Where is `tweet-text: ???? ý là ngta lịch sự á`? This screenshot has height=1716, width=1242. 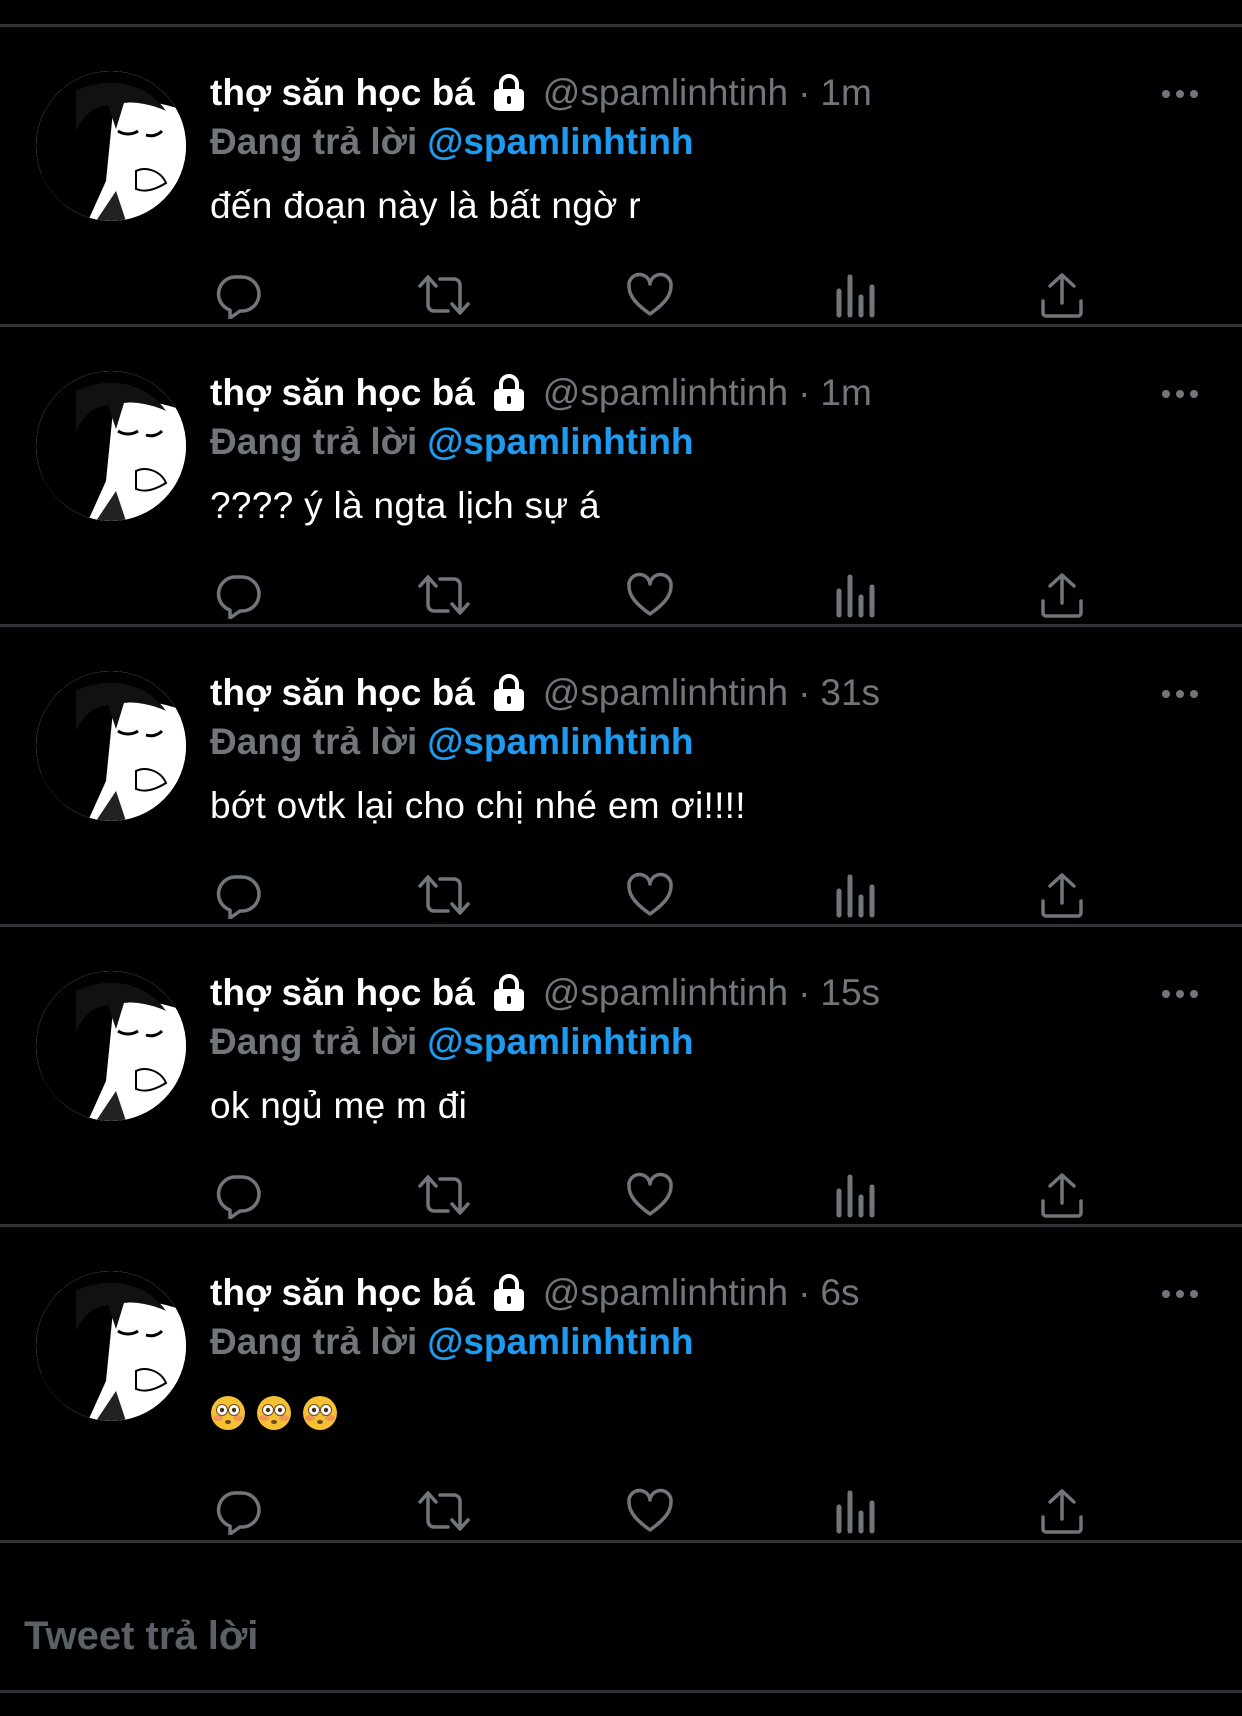
tweet-text: ???? ý là ngta lịch sự á is located at coordinates (405, 505).